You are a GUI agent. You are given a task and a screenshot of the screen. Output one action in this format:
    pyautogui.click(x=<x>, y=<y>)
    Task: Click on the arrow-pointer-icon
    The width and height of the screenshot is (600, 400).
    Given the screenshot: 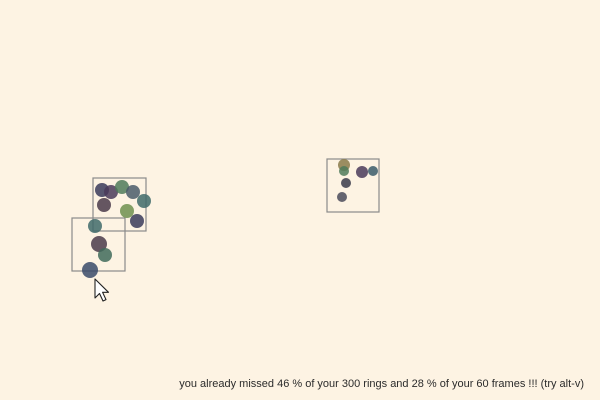 What is the action you would take?
    pyautogui.click(x=102, y=290)
    